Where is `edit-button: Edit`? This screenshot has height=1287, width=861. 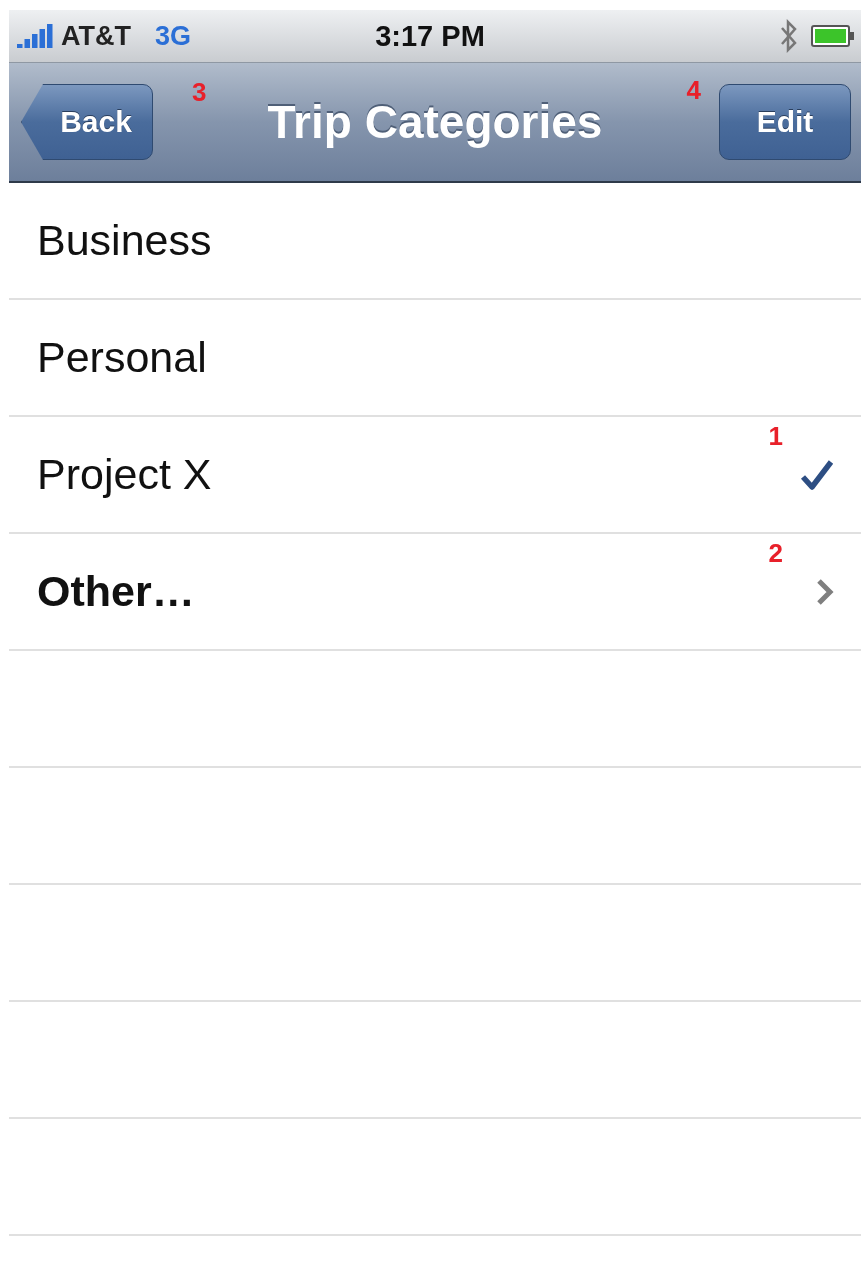 edit-button: Edit is located at coordinates (785, 122).